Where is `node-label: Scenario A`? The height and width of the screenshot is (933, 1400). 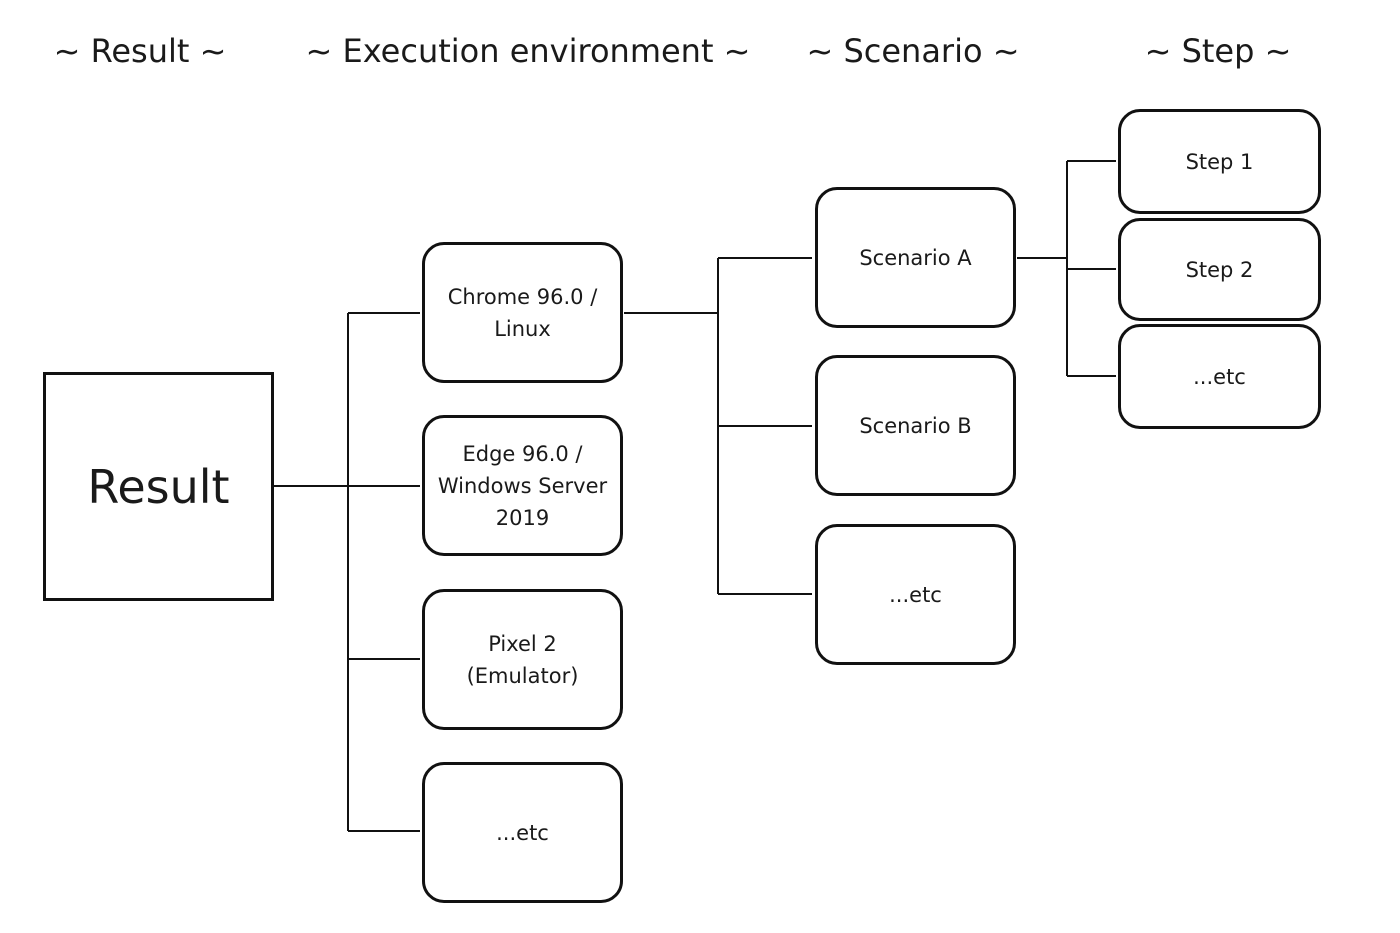 node-label: Scenario A is located at coordinates (915, 257).